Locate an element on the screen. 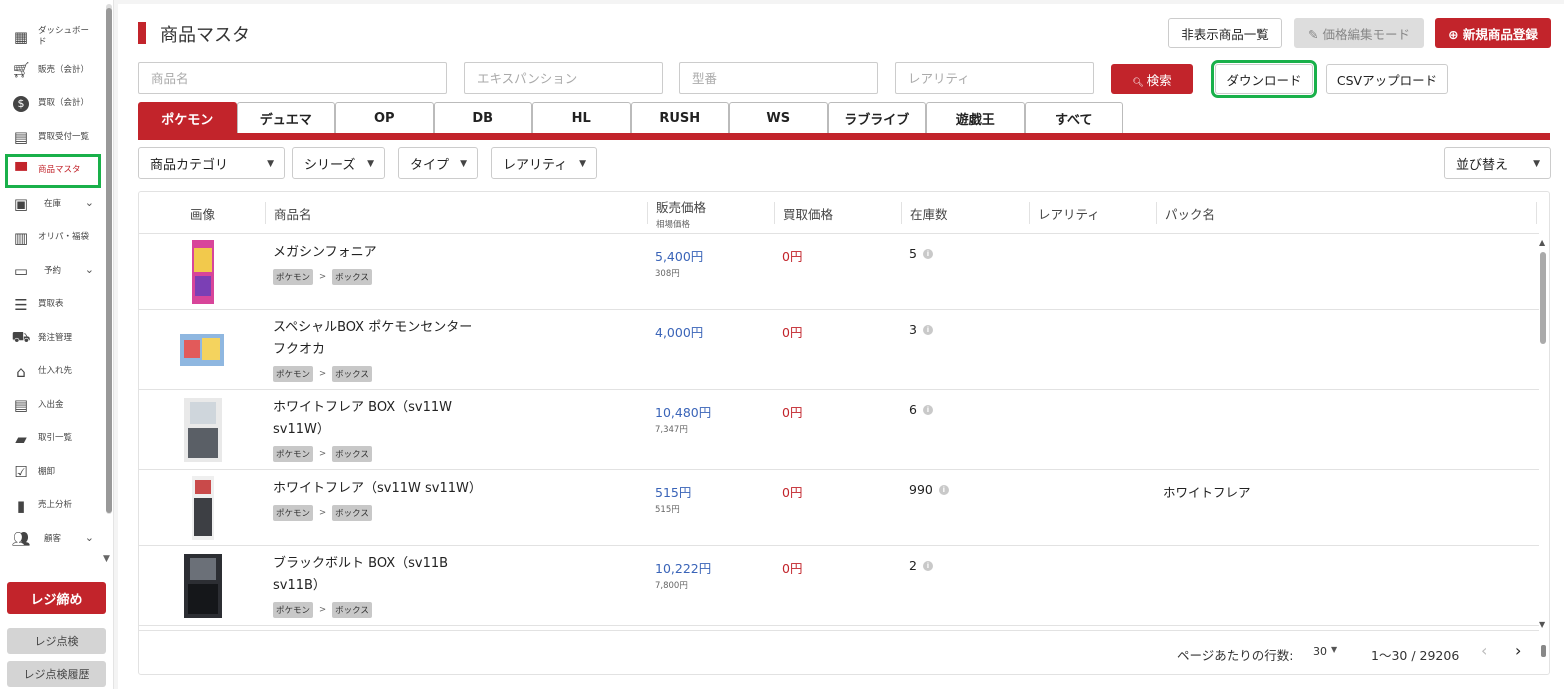 This screenshot has height=689, width=1564. sell-price: 4,000円 is located at coordinates (679, 331).